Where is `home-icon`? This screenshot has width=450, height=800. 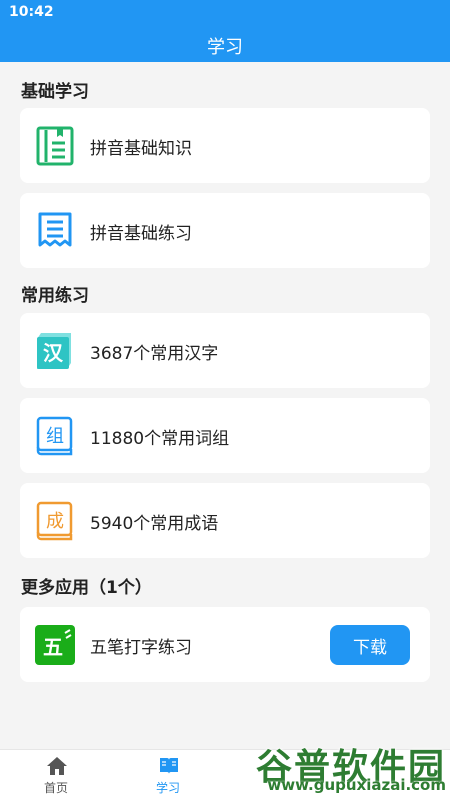
home-icon is located at coordinates (57, 766).